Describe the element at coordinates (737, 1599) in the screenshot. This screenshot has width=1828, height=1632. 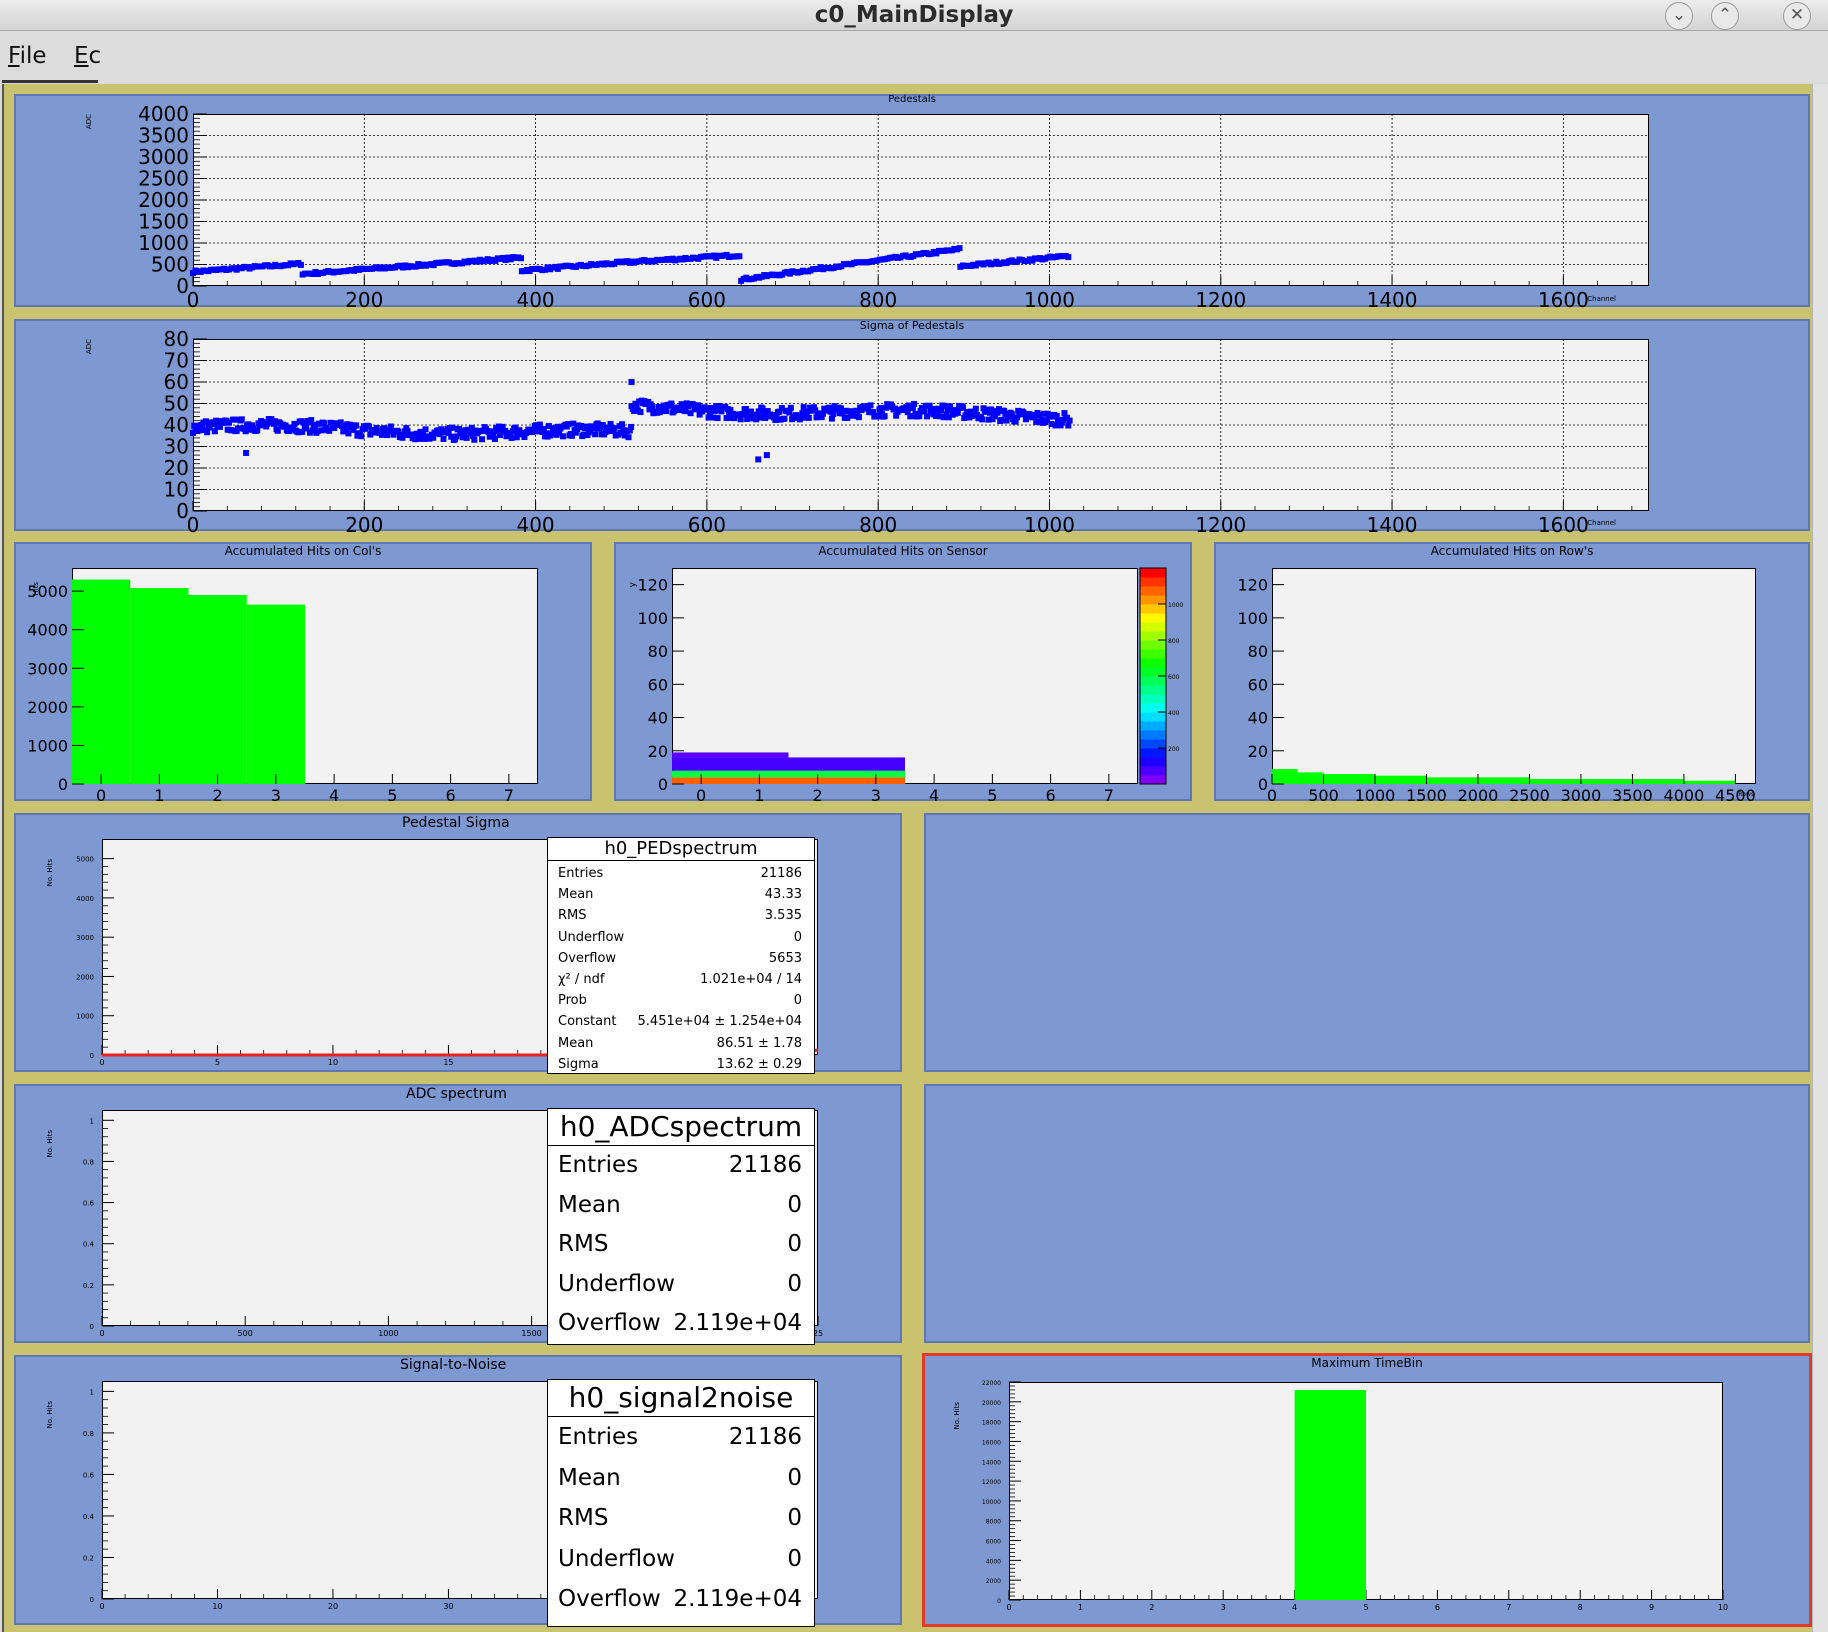
I see `stats-value: 2.119e+04` at that location.